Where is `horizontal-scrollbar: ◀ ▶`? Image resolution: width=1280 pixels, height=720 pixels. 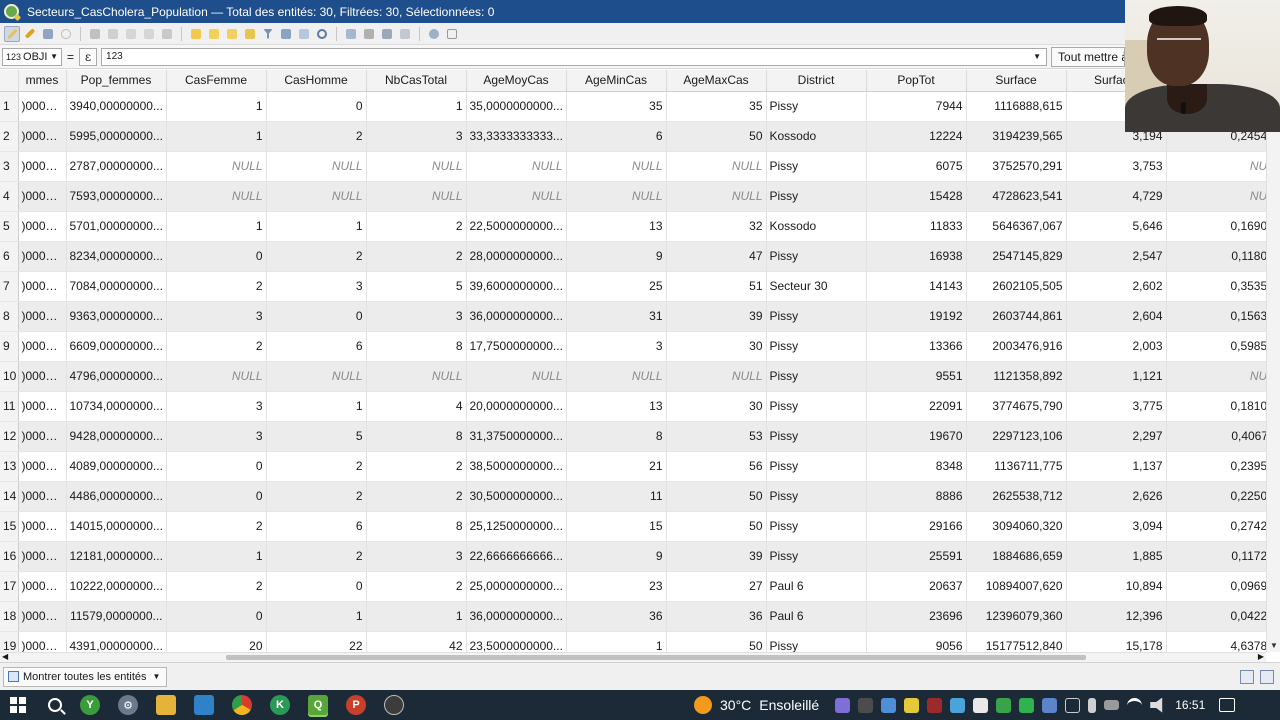 horizontal-scrollbar: ◀ ▶ is located at coordinates (633, 657).